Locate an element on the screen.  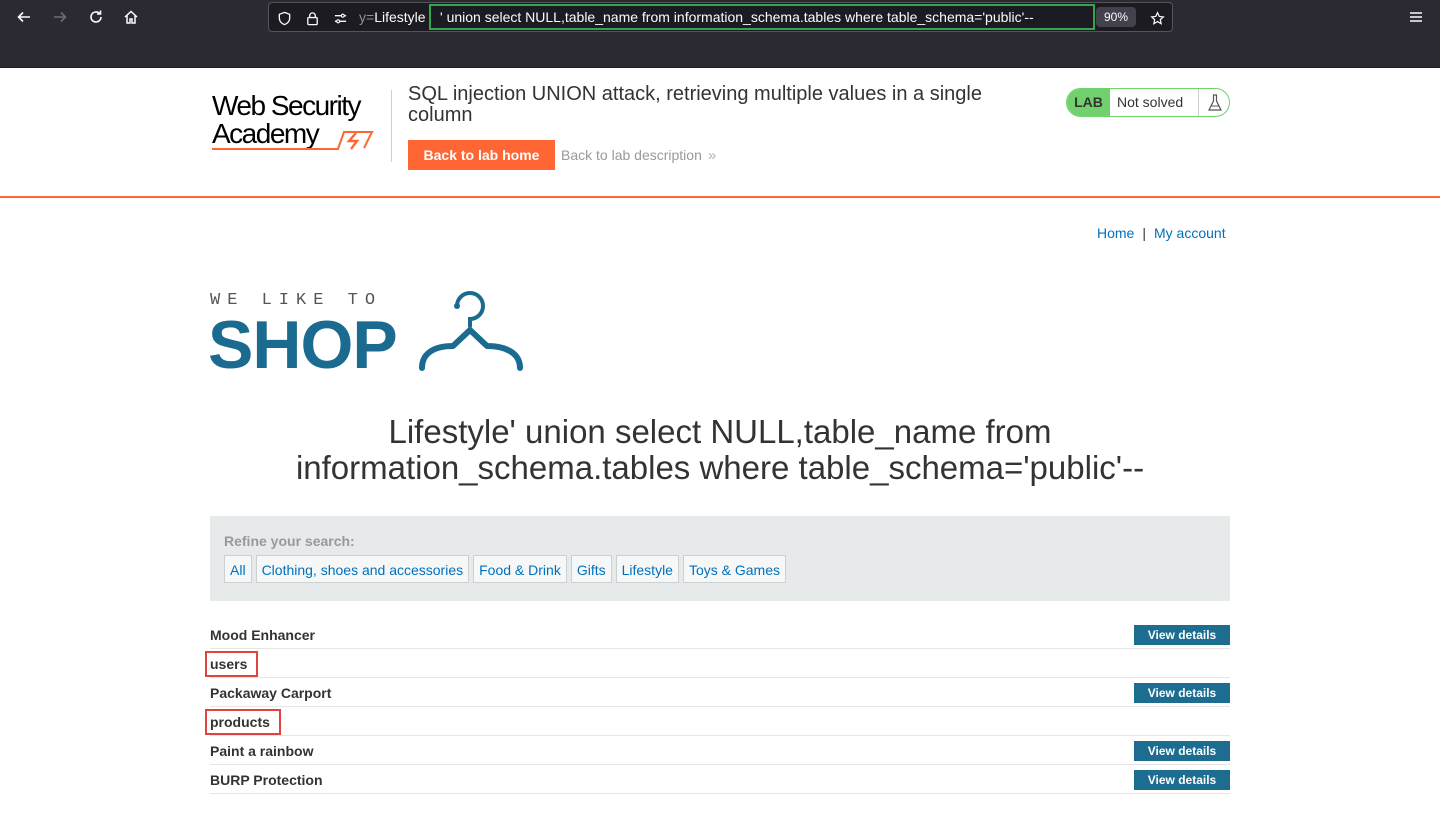
filter-toys-games: Toys & Games is located at coordinates (734, 569).